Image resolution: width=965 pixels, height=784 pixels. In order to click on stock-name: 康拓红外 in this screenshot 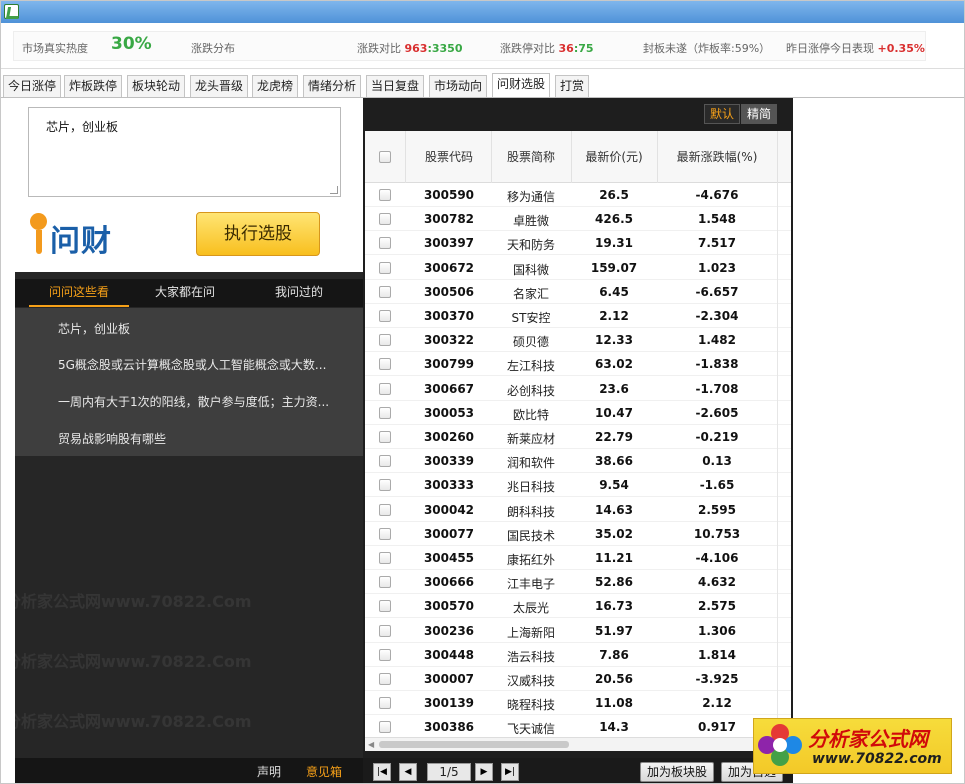, I will do `click(531, 559)`.